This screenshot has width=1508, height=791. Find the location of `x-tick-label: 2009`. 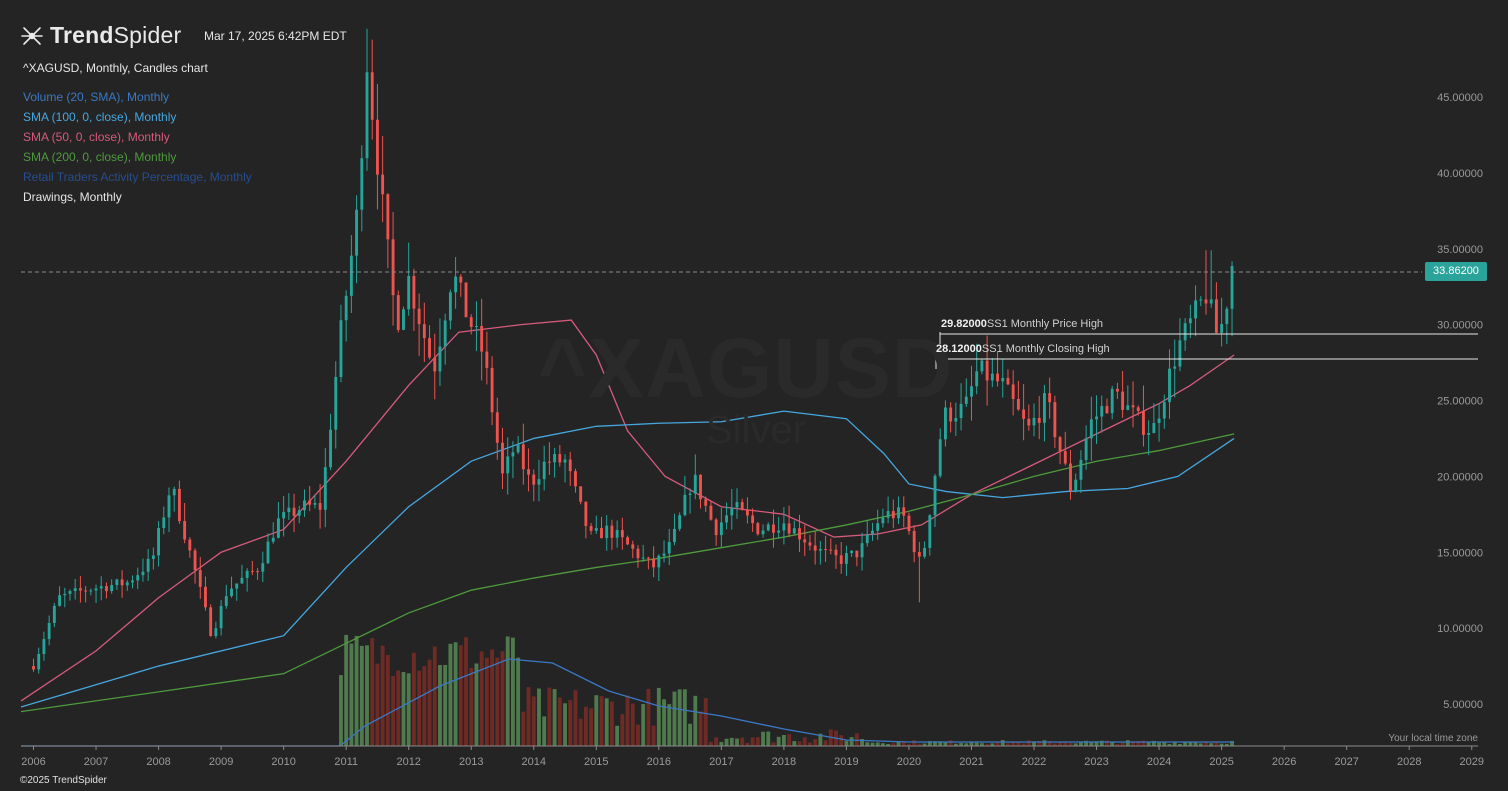

x-tick-label: 2009 is located at coordinates (221, 762).